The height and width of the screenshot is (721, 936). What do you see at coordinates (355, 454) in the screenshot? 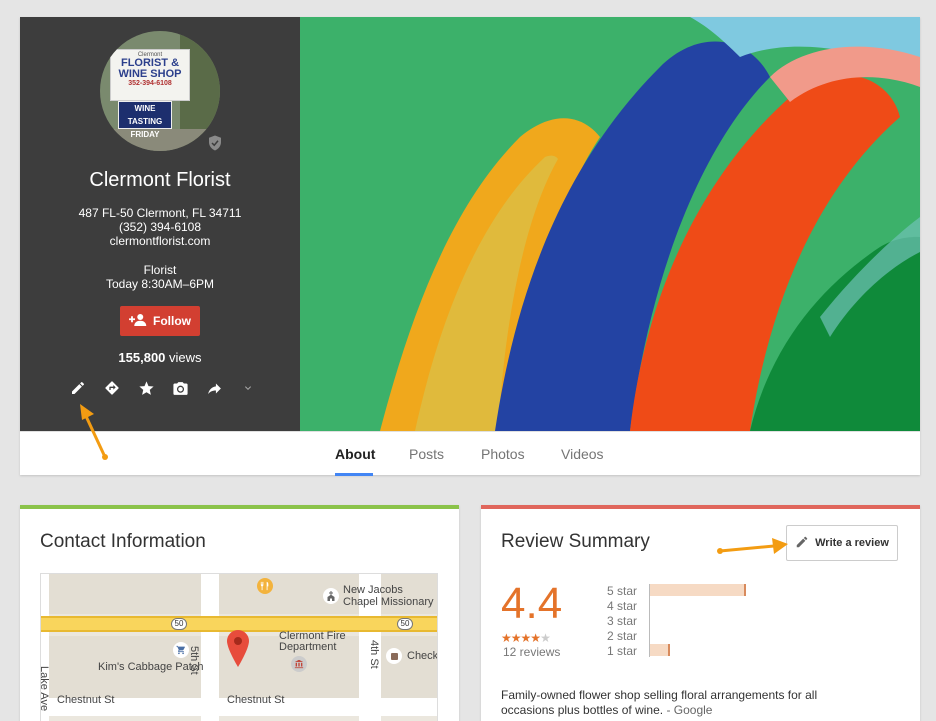
I see `tab-about: About` at bounding box center [355, 454].